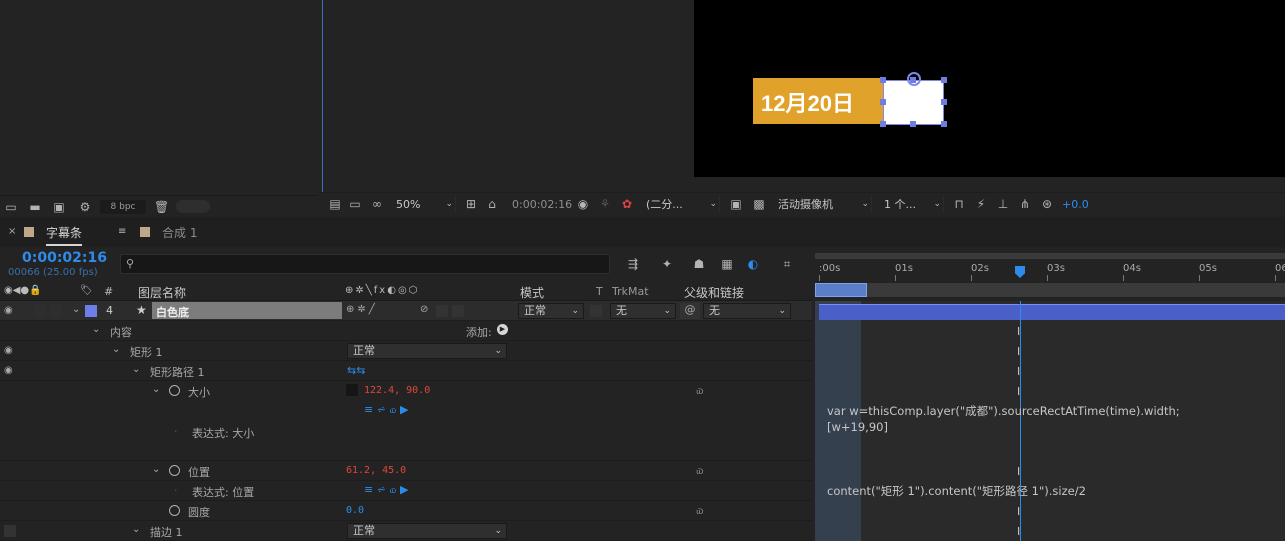 Image resolution: width=1285 pixels, height=541 pixels. What do you see at coordinates (492, 204) in the screenshot?
I see `mask-visibility-icon: ⌂` at bounding box center [492, 204].